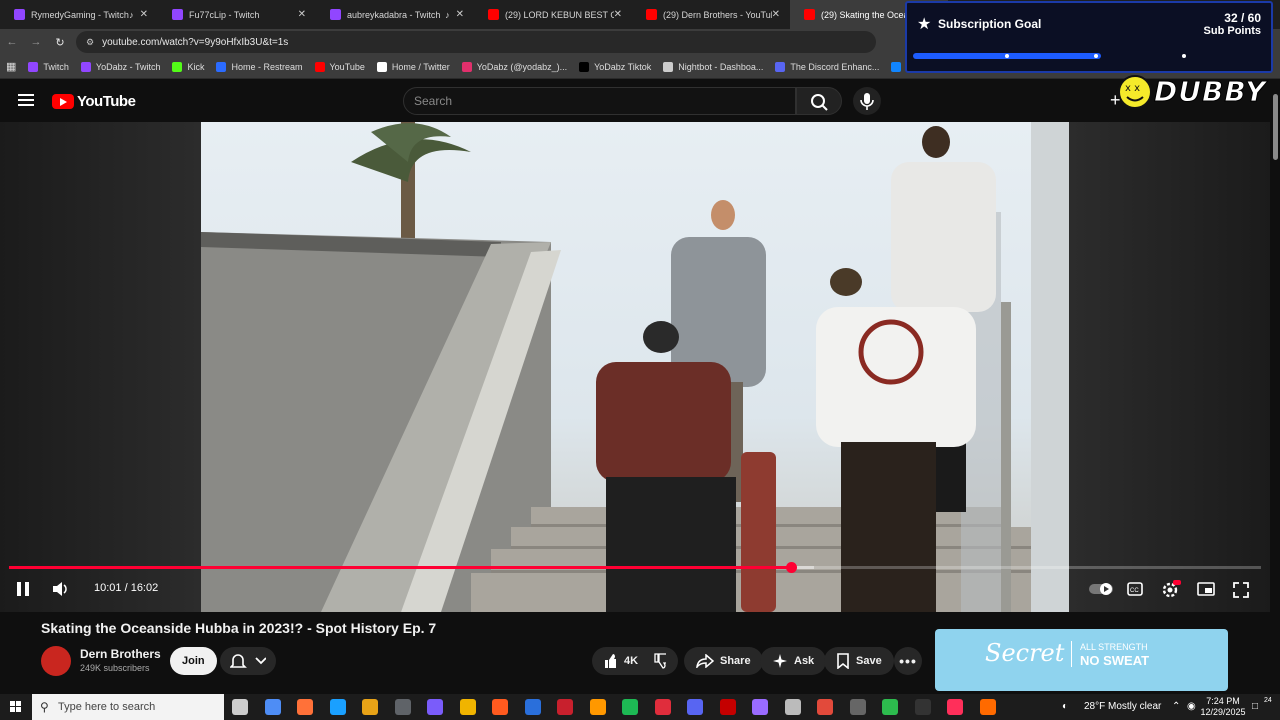 This screenshot has height=720, width=1280. I want to click on reload-icon: ↻, so click(60, 42).